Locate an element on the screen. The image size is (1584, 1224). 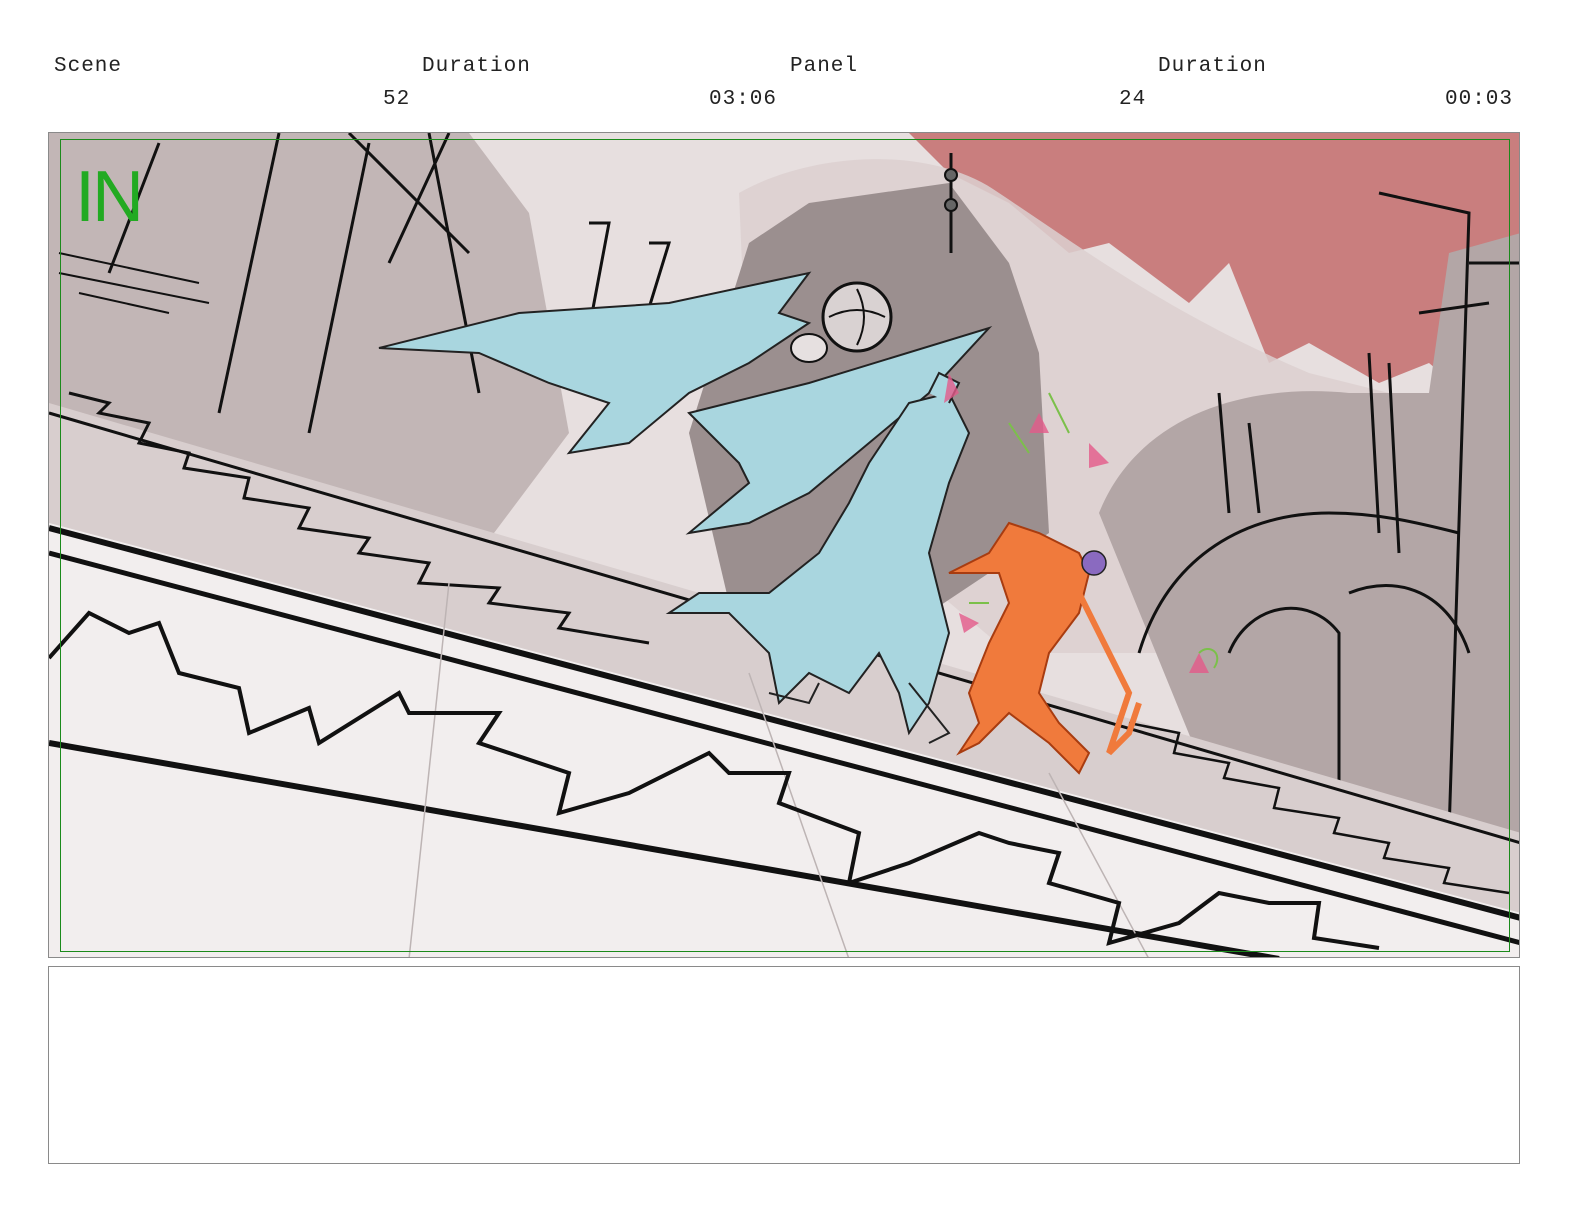
panel-label: Panel is located at coordinates (824, 66).